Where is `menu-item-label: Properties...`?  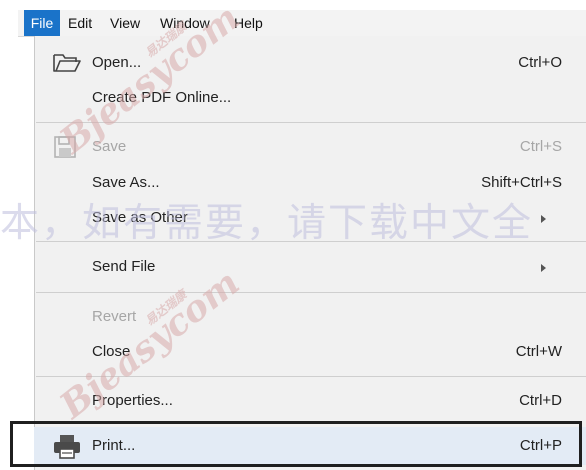
menu-item-label: Properties... is located at coordinates (132, 400).